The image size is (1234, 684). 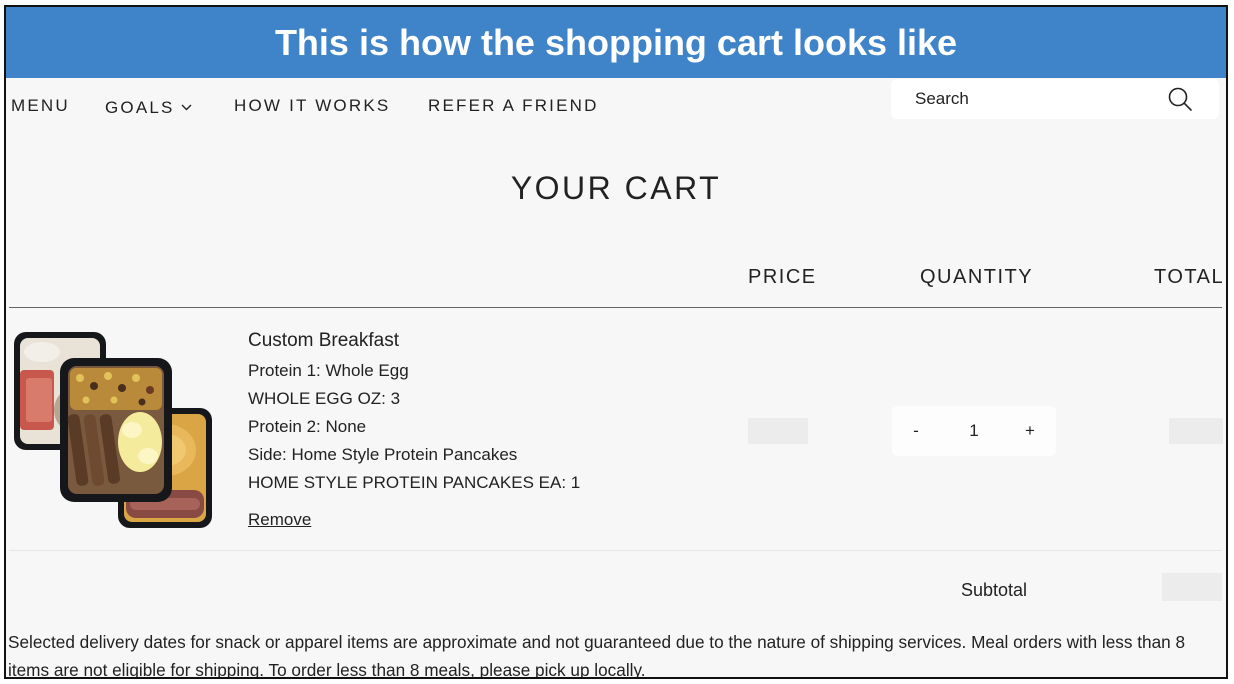 What do you see at coordinates (782, 277) in the screenshot?
I see `column-header-price: PRICE` at bounding box center [782, 277].